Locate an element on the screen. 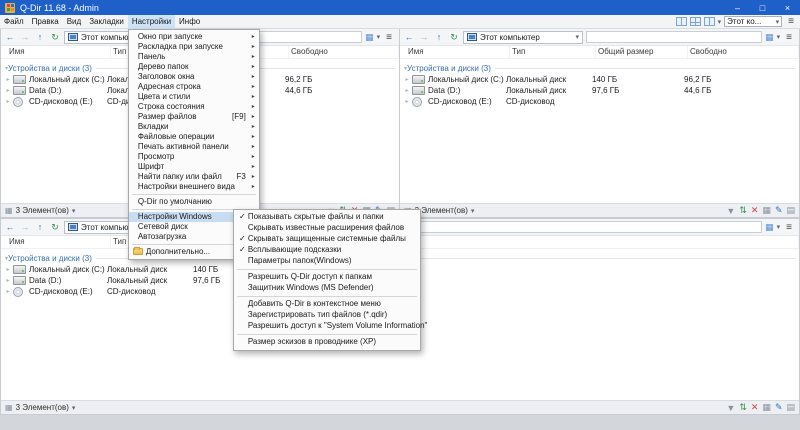 This screenshot has width=800, height=430. column-header-type: Тип is located at coordinates (553, 52).